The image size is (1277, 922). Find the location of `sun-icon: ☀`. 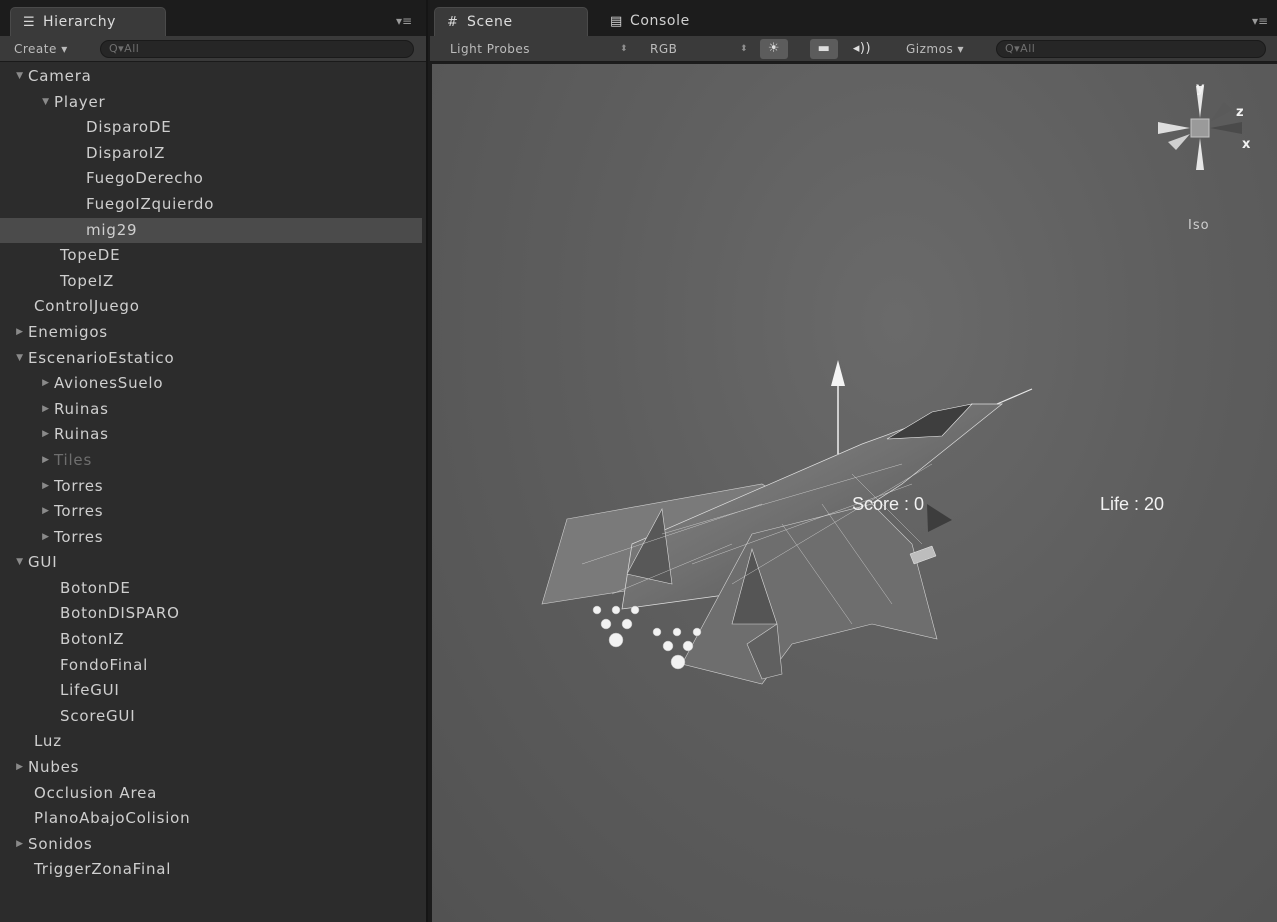

sun-icon: ☀ is located at coordinates (774, 48).